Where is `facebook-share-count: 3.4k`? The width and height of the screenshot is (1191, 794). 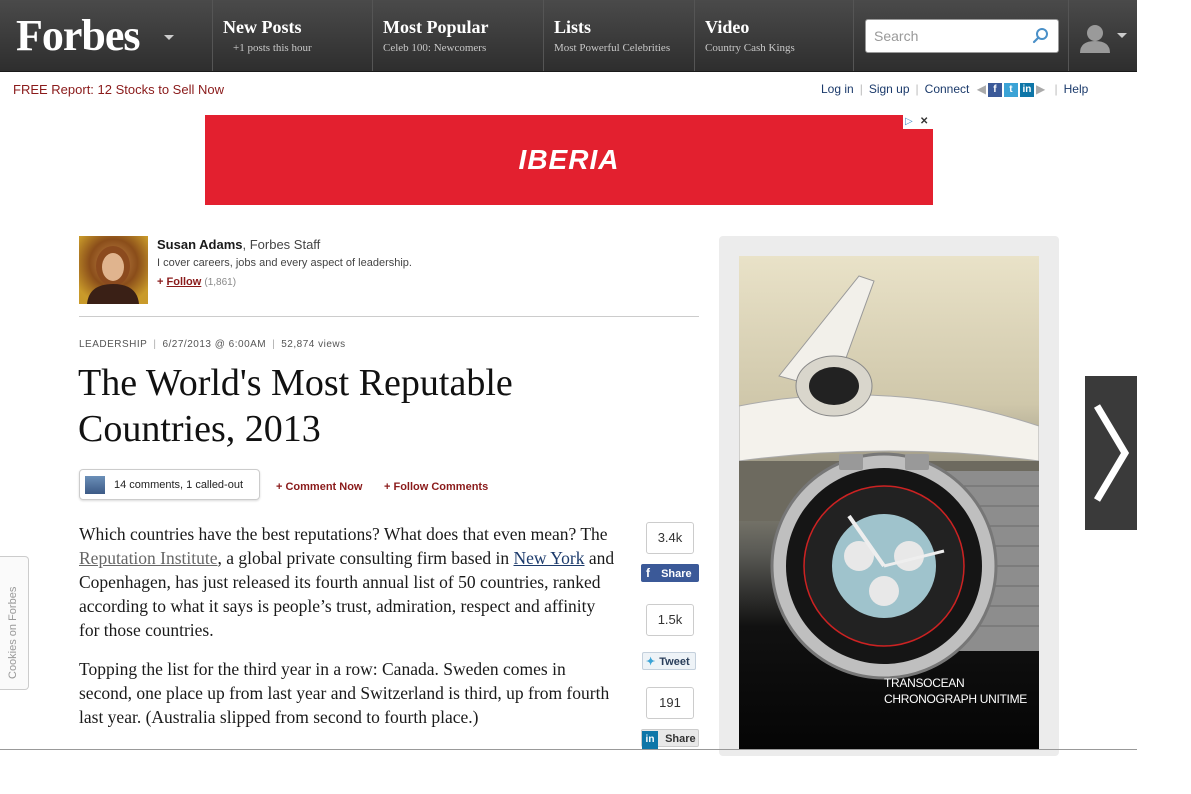
facebook-share-count: 3.4k is located at coordinates (670, 538).